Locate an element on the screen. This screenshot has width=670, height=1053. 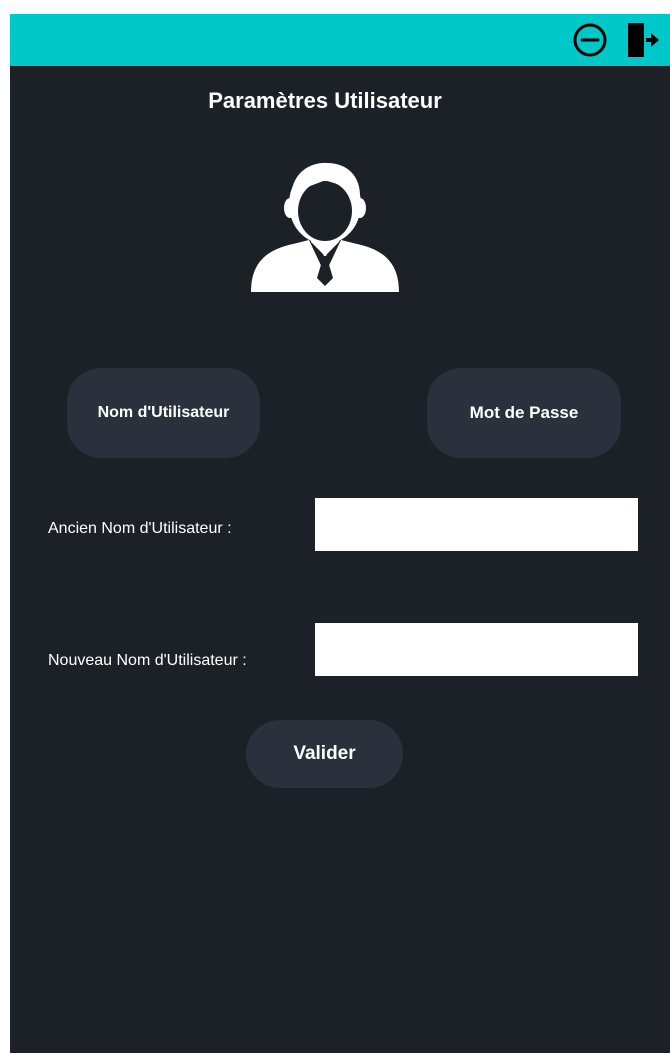
tab-password: Mot de Passe is located at coordinates (524, 413).